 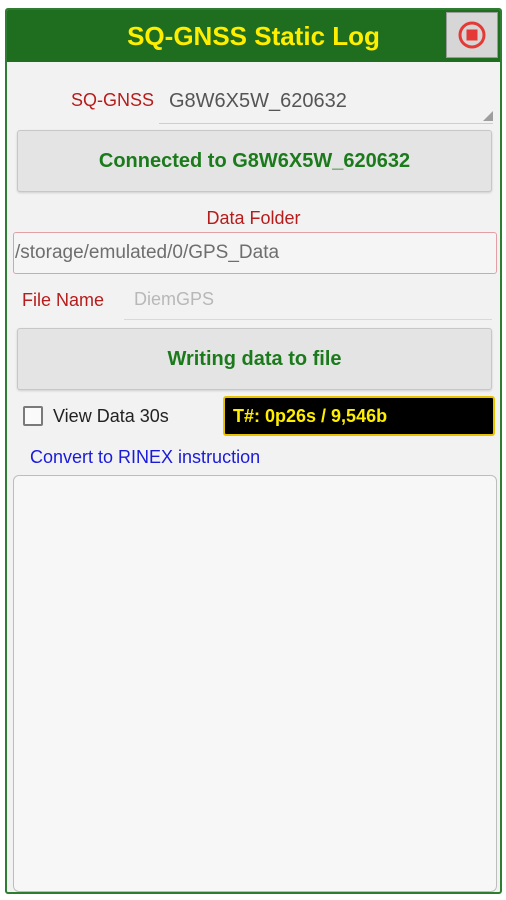 I want to click on file-name-field: DiemGPS, so click(x=308, y=299).